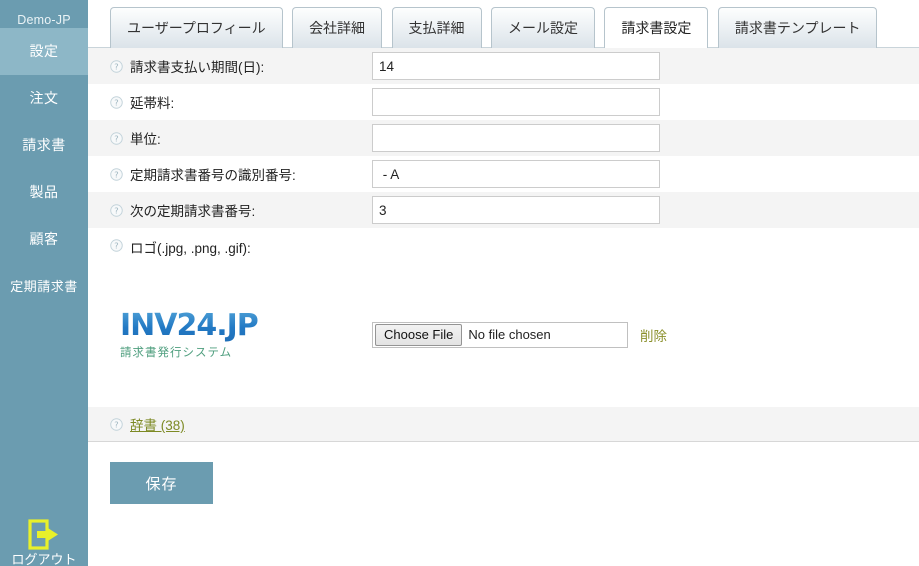 This screenshot has width=919, height=566. I want to click on form-label-wrapper: ? 次の定期請求書番号:, so click(241, 210).